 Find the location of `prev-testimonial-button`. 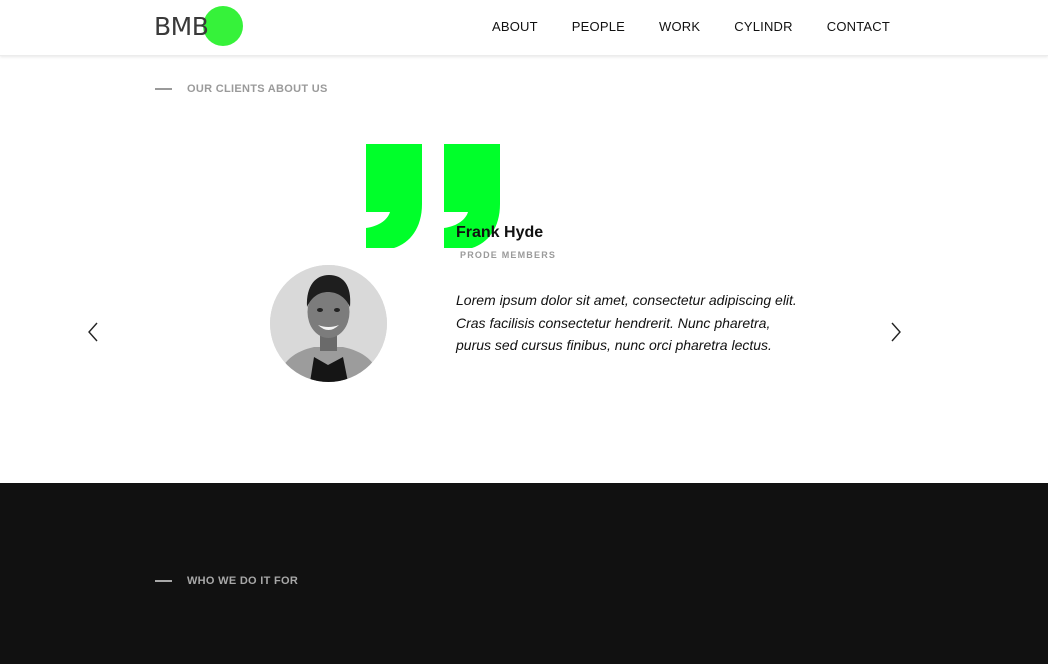

prev-testimonial-button is located at coordinates (93, 332).